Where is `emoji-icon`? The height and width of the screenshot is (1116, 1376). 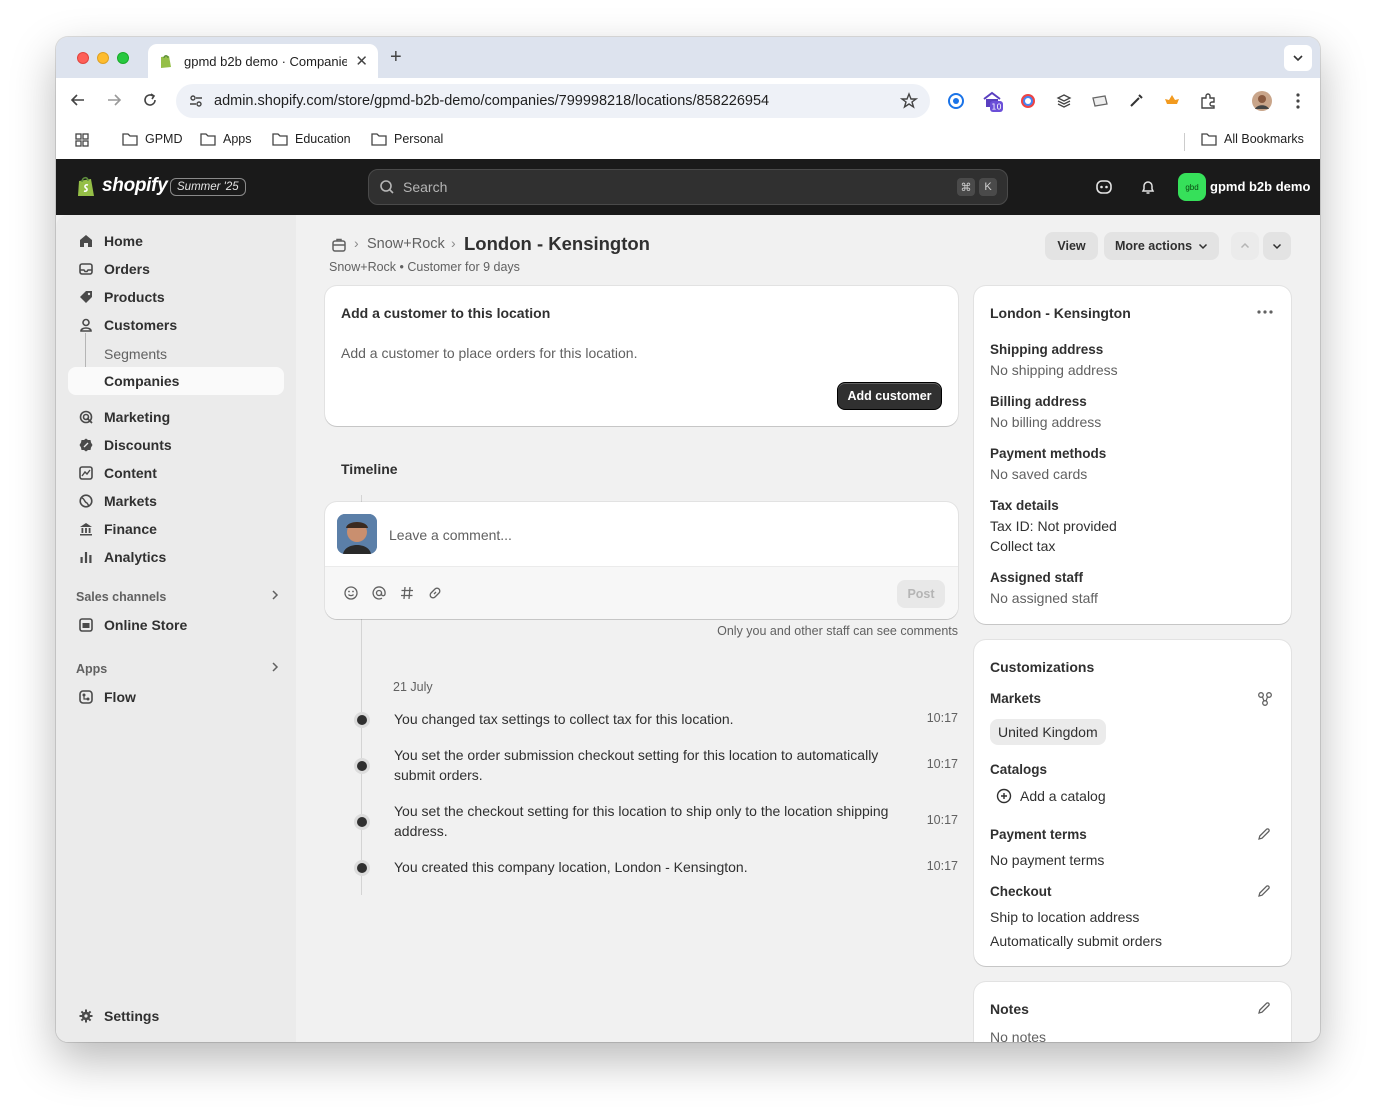 emoji-icon is located at coordinates (351, 593).